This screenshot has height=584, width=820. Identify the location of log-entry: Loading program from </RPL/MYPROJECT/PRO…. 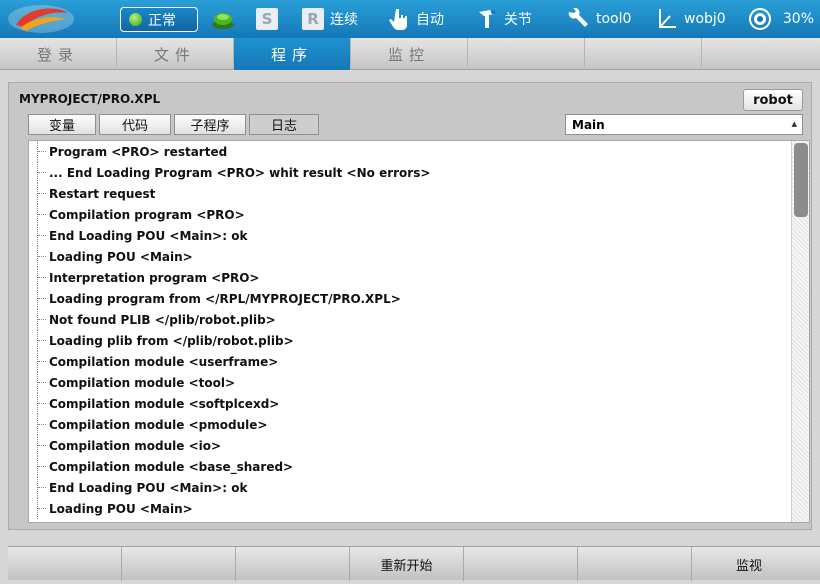
(410, 298).